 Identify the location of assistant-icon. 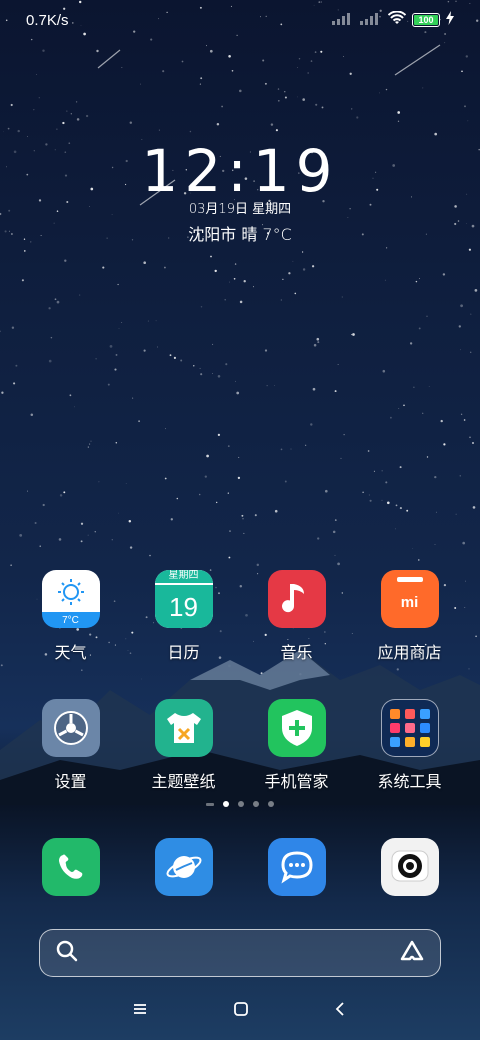
(412, 953).